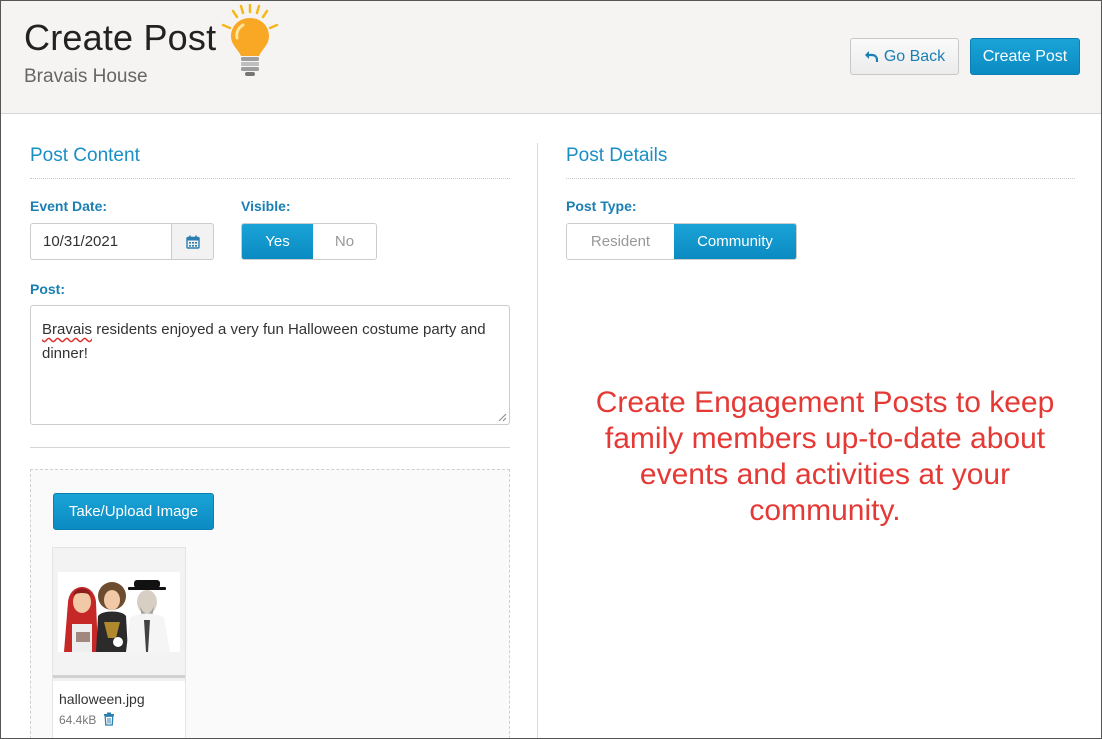 This screenshot has height=739, width=1102. I want to click on post-details-title: Post Details, so click(617, 155).